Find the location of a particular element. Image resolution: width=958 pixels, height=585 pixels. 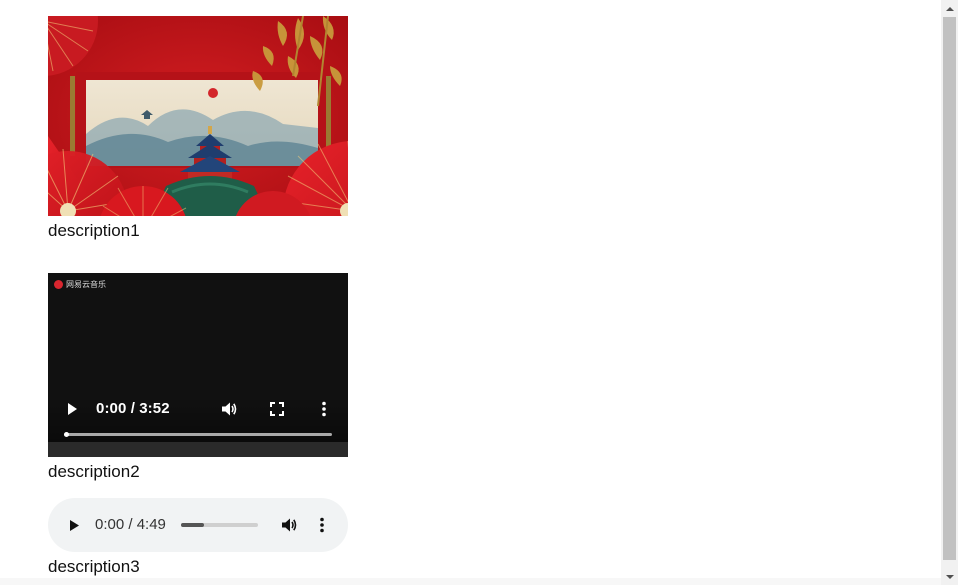

arrow-down-icon is located at coordinates (949, 576).